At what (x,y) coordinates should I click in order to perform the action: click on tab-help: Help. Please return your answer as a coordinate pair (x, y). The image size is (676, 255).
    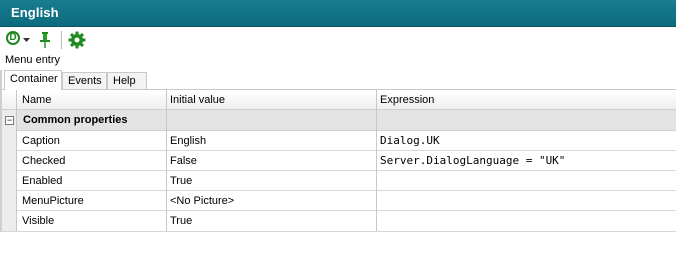
    Looking at the image, I should click on (127, 80).